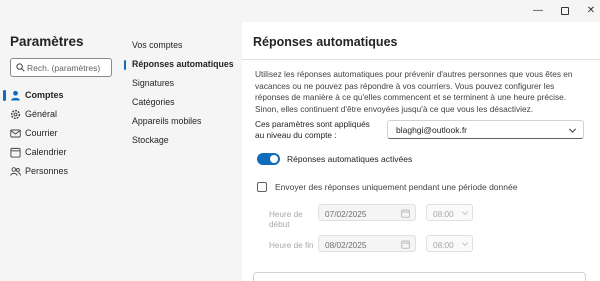 This screenshot has height=281, width=600. I want to click on start-time-dropdown: 08:00, so click(449, 212).